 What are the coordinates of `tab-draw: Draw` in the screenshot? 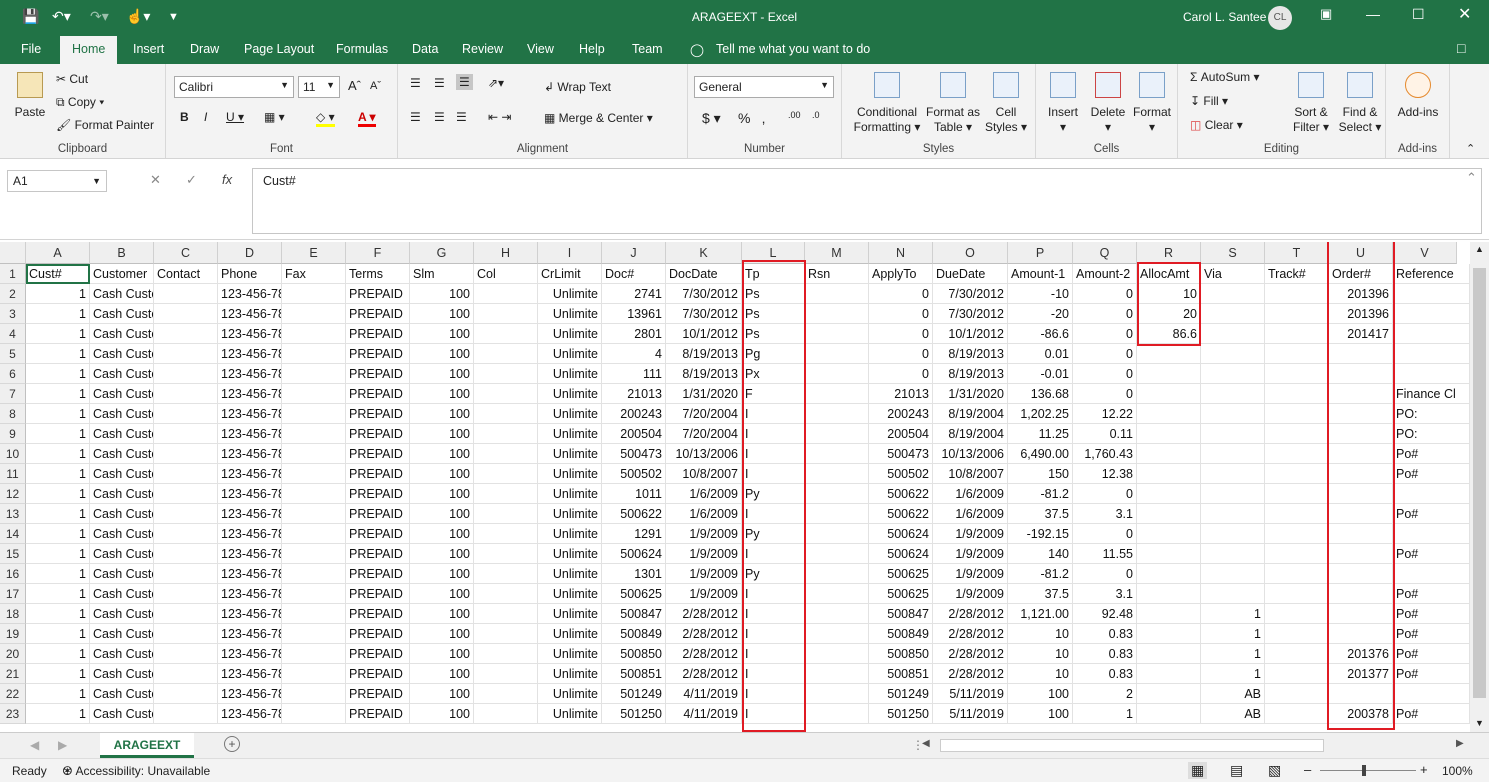 It's located at (204, 49).